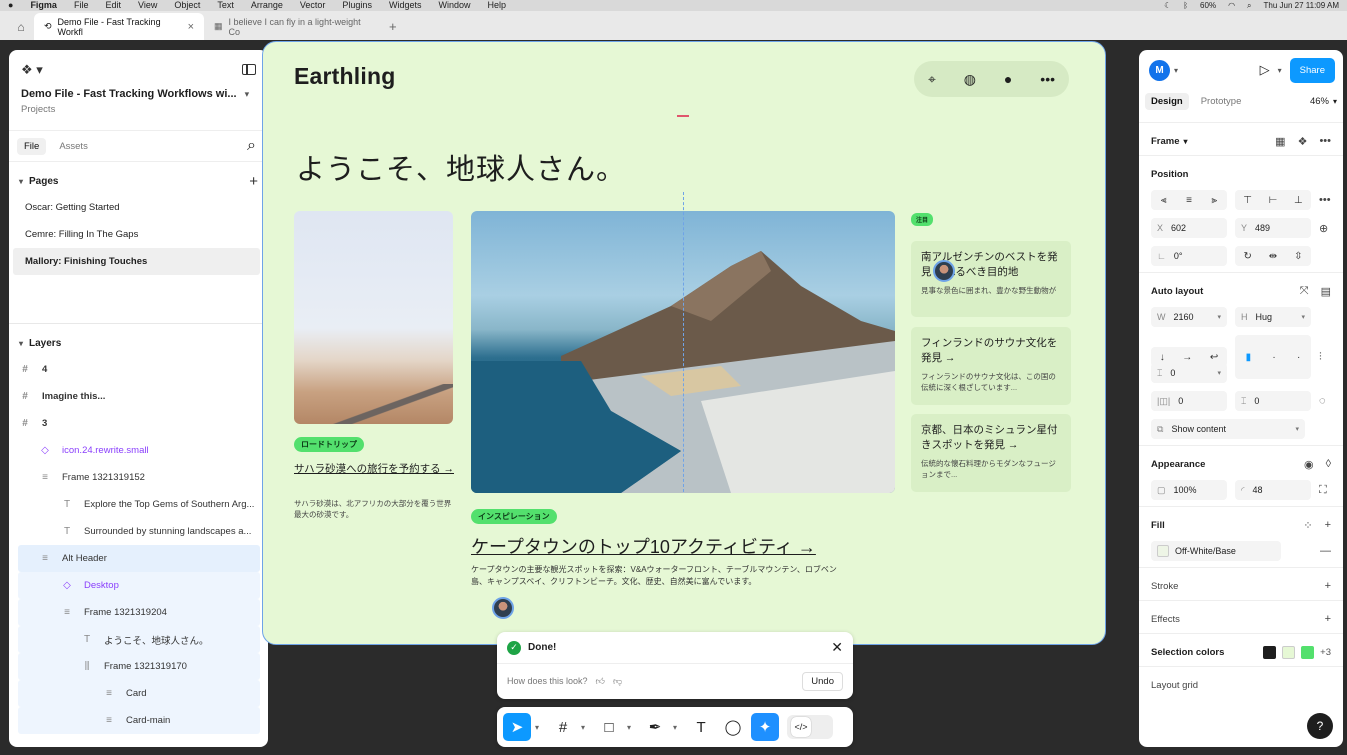 Image resolution: width=1347 pixels, height=755 pixels. Describe the element at coordinates (1301, 5) in the screenshot. I see `clock: Thu Jun 27 11:09 AM` at that location.